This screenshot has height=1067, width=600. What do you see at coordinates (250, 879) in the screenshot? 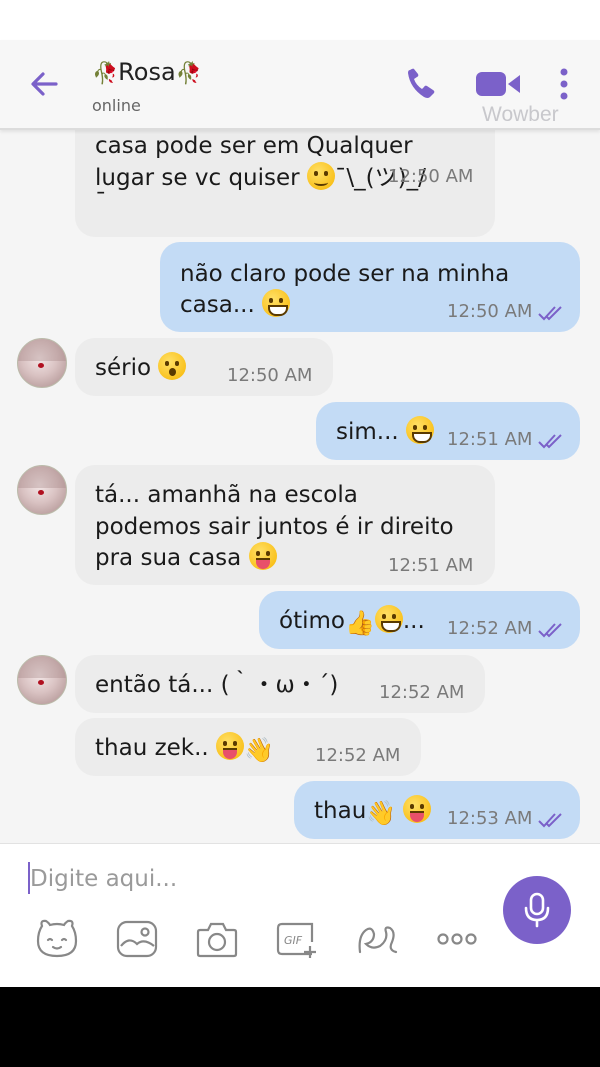
I see `message-input` at bounding box center [250, 879].